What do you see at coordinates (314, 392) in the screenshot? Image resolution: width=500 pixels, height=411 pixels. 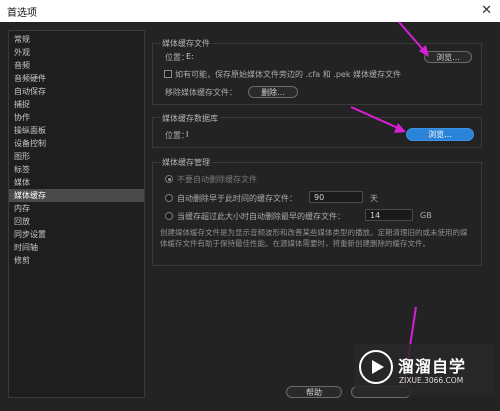 I see `help-button: 帮助` at bounding box center [314, 392].